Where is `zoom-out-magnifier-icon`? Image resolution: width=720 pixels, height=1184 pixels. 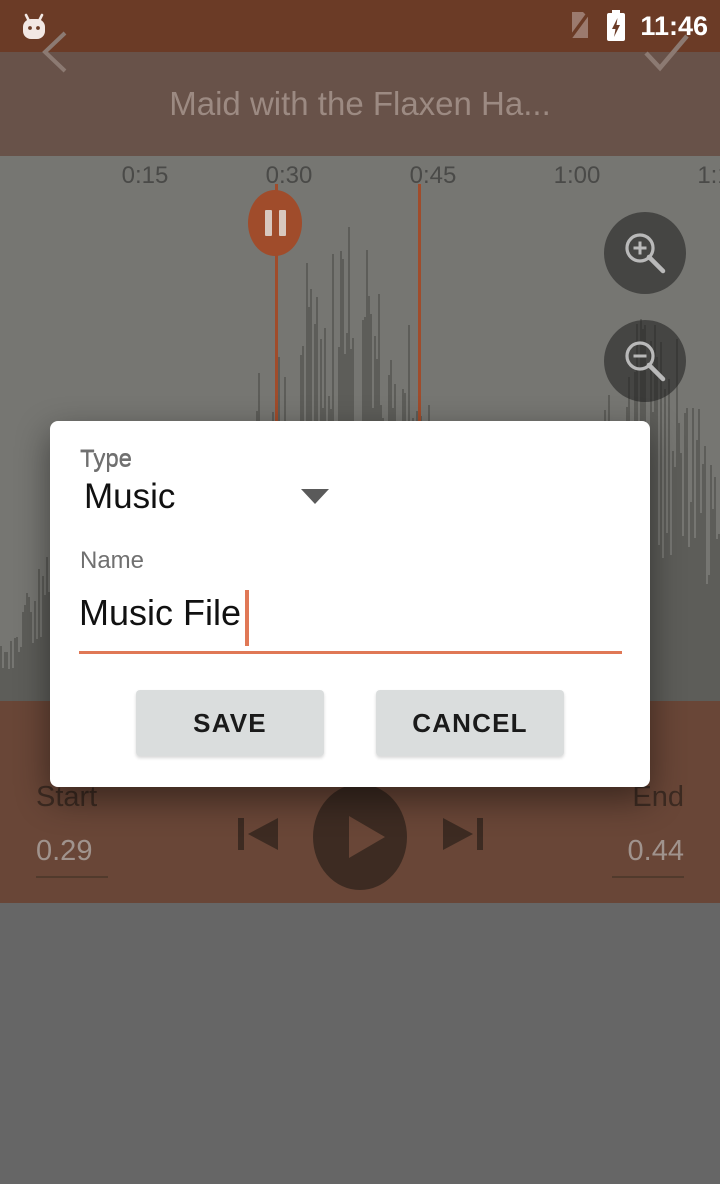
zoom-out-magnifier-icon is located at coordinates (645, 361).